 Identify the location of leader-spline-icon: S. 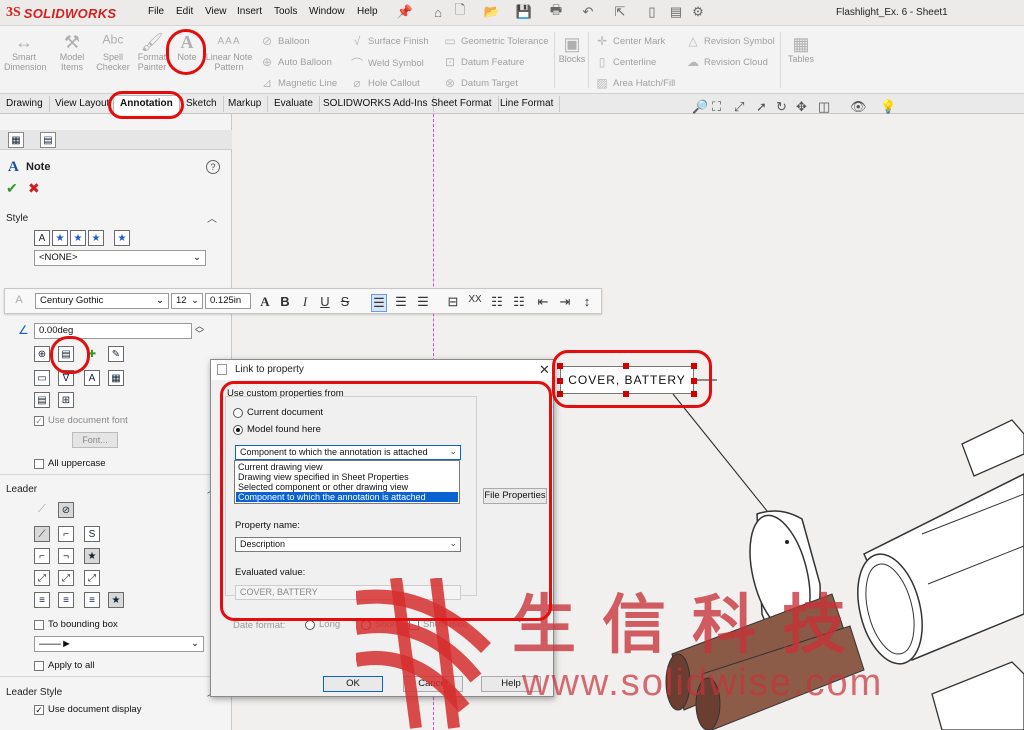
(92, 534).